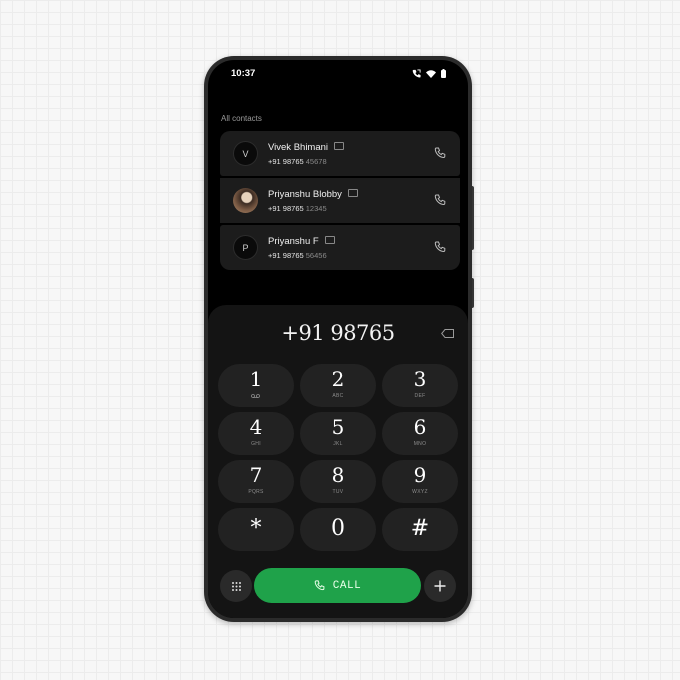 Image resolution: width=680 pixels, height=680 pixels. What do you see at coordinates (420, 475) in the screenshot?
I see `key-digit: 9` at bounding box center [420, 475].